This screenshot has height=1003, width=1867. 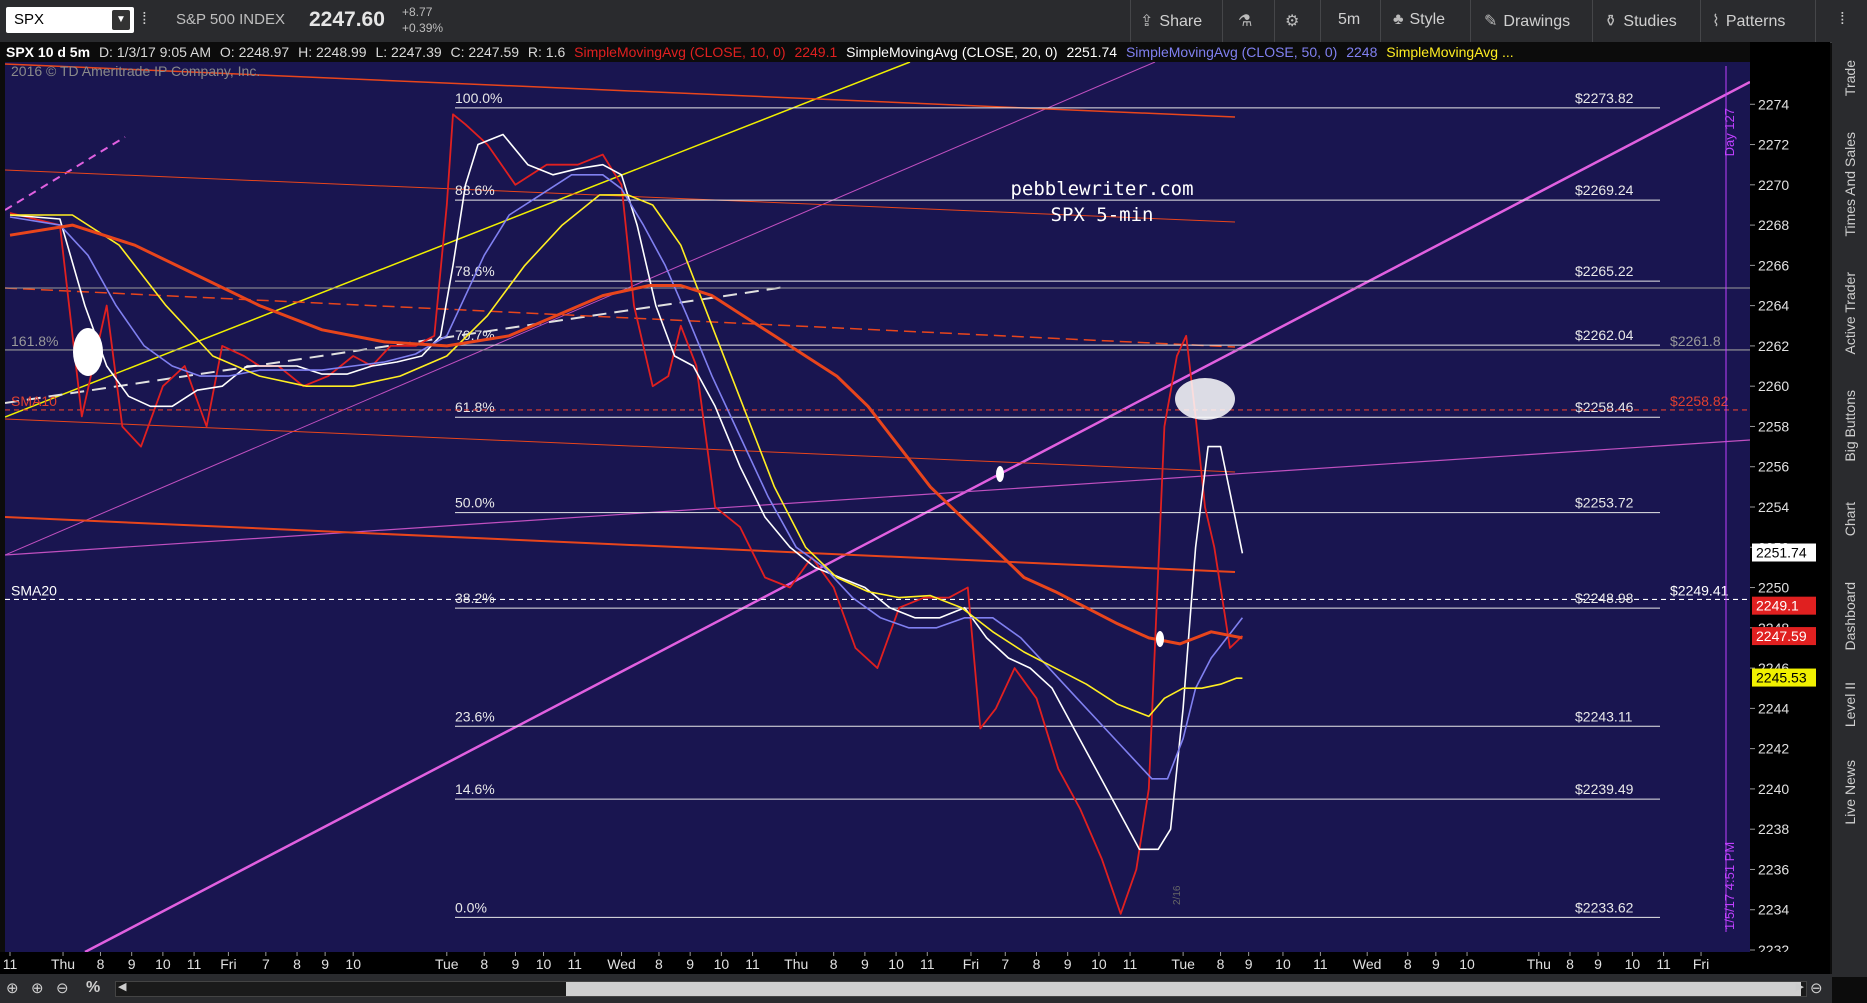 I want to click on scroll-thumb, so click(x=1183, y=989).